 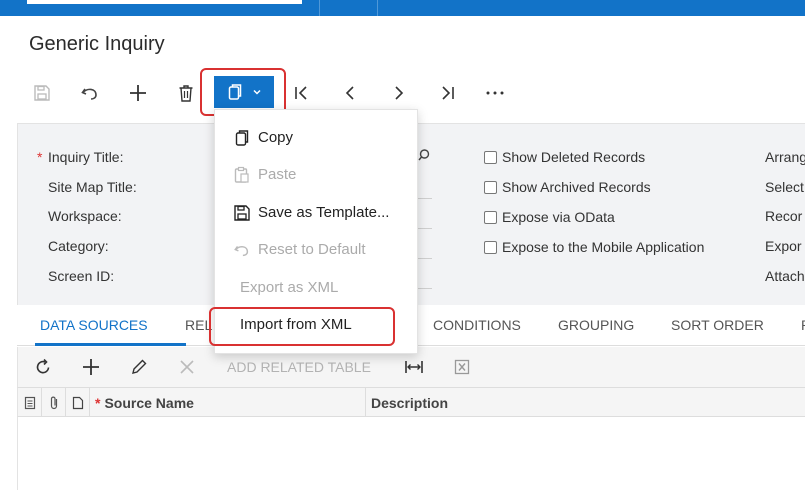 I want to click on site-map-title-label: Site Map Title:, so click(x=92, y=187).